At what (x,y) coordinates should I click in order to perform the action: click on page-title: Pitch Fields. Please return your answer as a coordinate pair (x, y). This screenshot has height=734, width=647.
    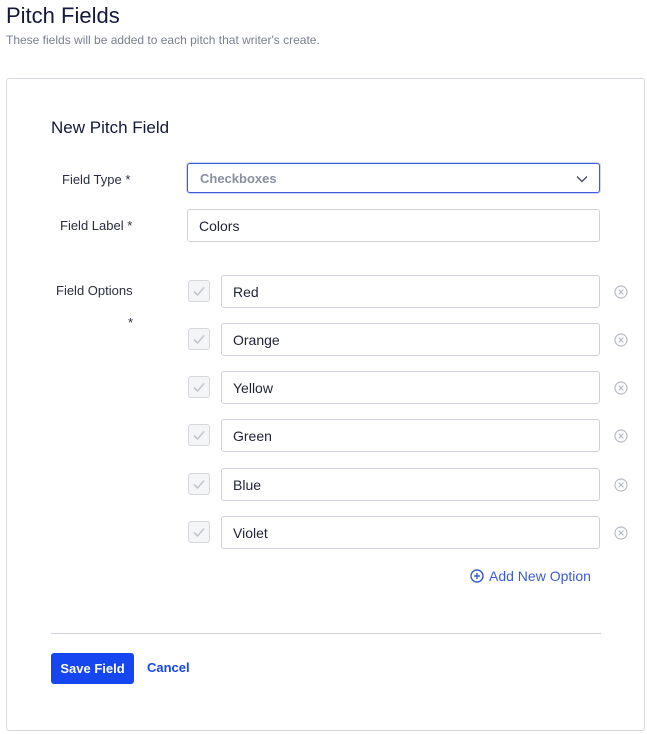
    Looking at the image, I should click on (63, 15).